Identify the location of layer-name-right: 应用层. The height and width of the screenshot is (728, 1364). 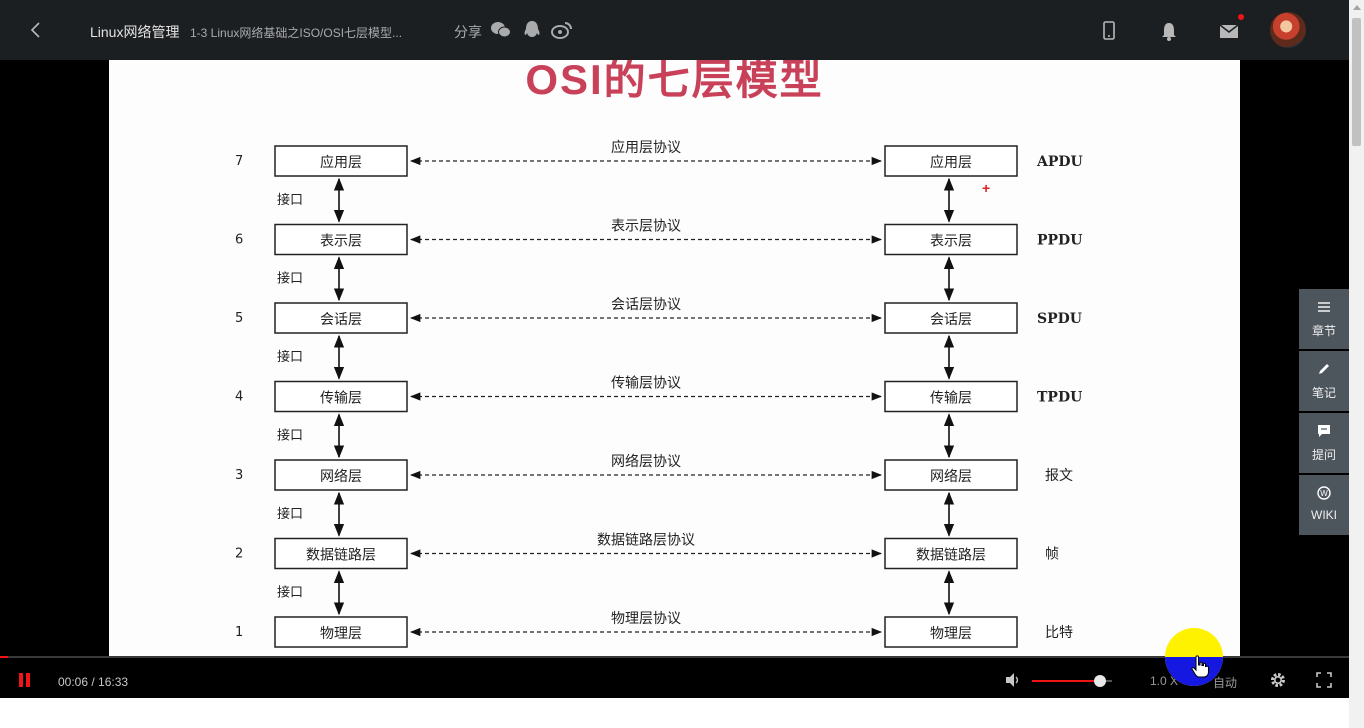
(951, 162).